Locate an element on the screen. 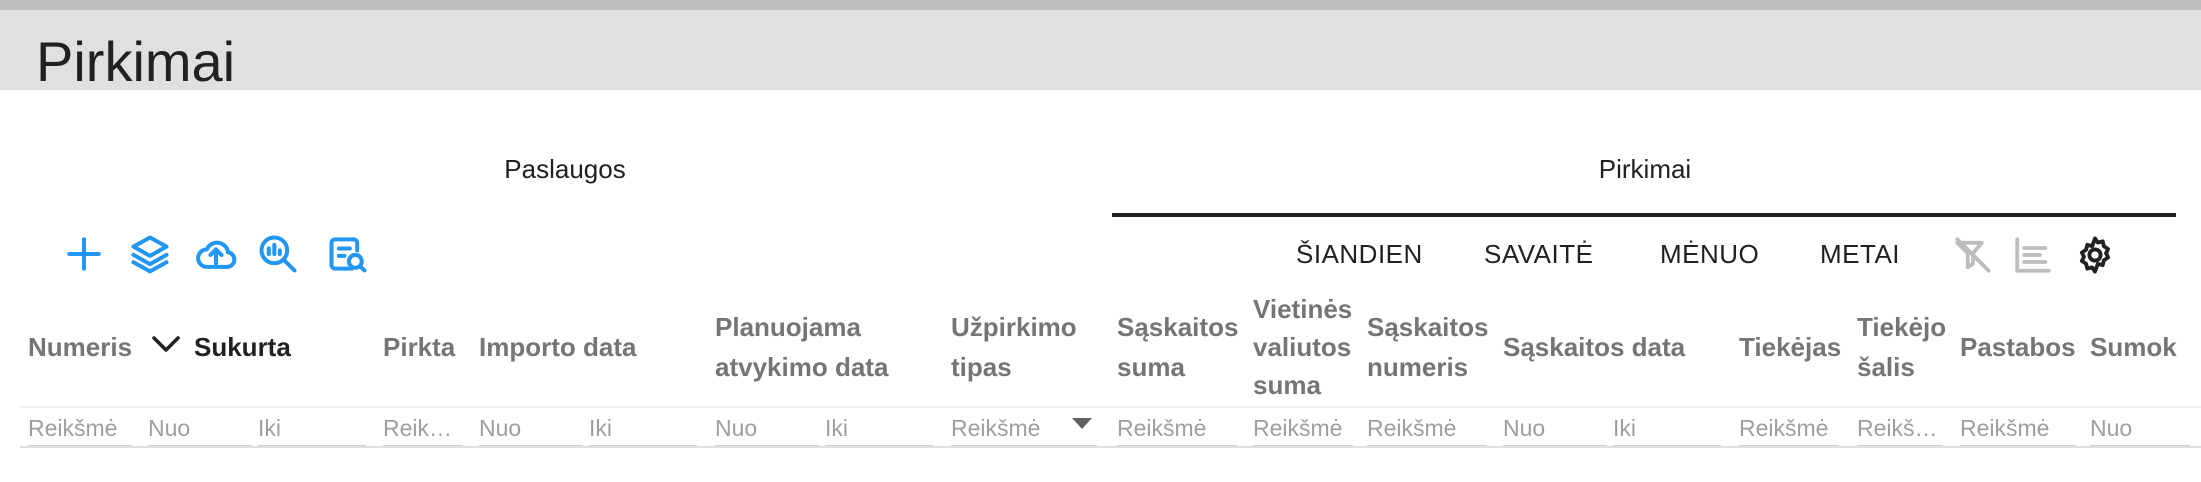 Image resolution: width=2201 pixels, height=482 pixels. filter-off-icon is located at coordinates (1973, 255).